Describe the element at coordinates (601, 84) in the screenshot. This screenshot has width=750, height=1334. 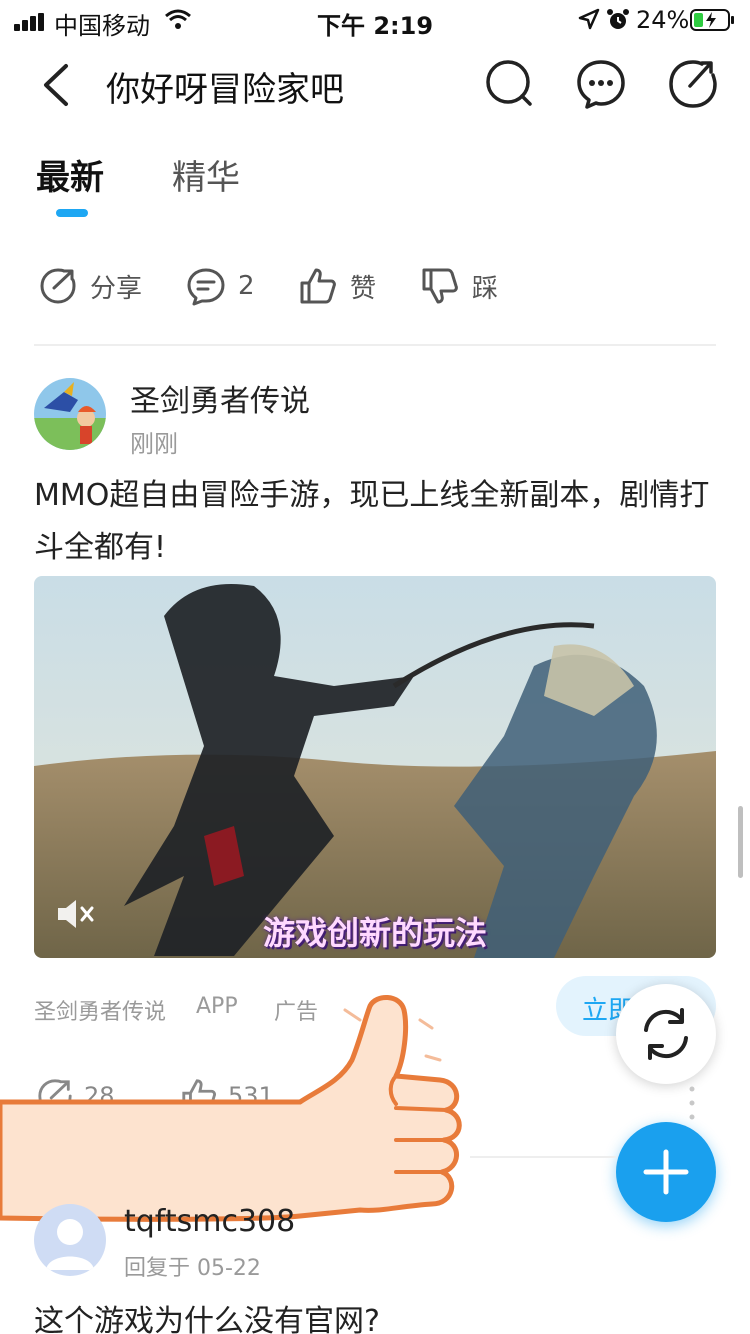
I see `more-icon` at that location.